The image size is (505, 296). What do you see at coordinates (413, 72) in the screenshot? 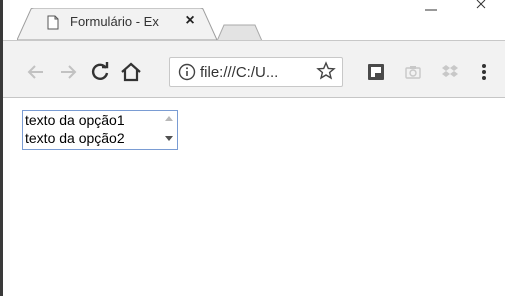
I see `camera-icon` at bounding box center [413, 72].